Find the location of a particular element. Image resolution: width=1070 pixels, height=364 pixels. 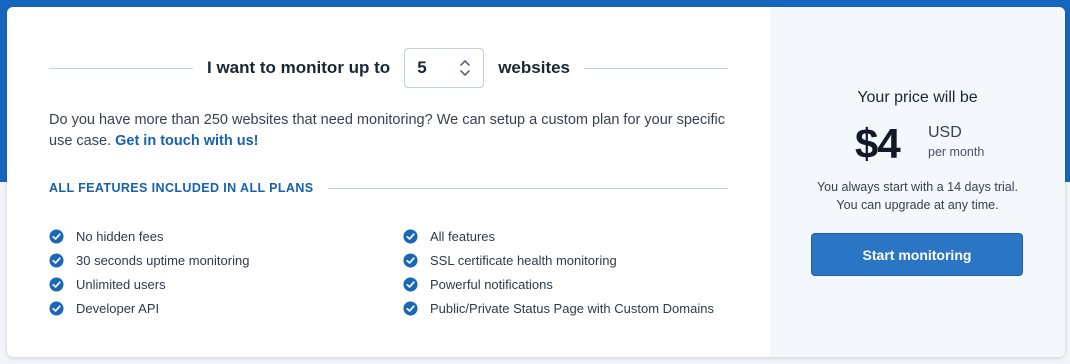

feature-item: SSL certificate health monitoring is located at coordinates (558, 260).